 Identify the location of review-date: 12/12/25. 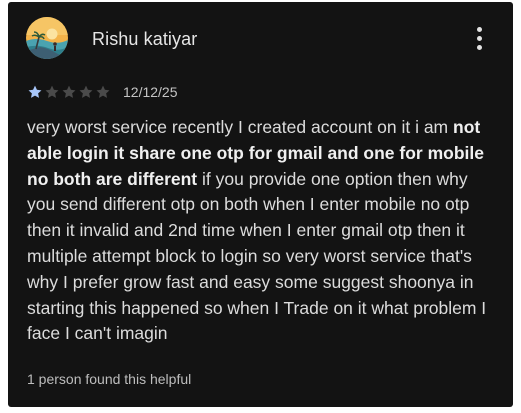
(150, 92).